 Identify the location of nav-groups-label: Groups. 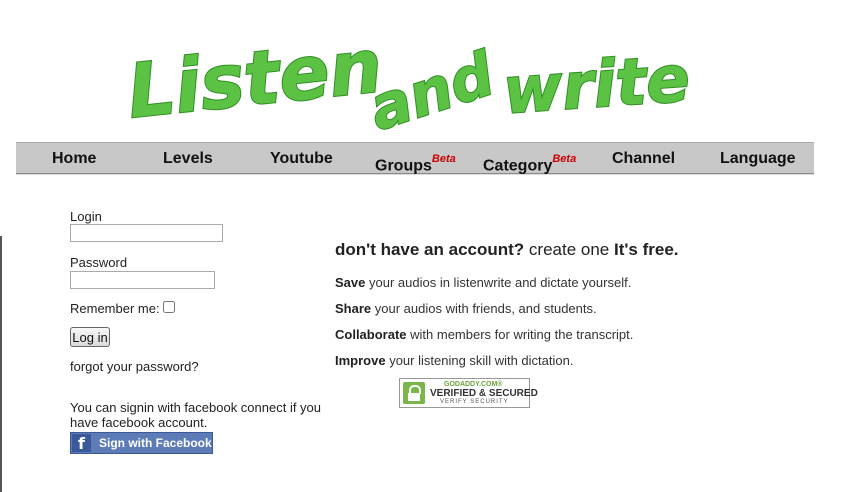
(403, 166).